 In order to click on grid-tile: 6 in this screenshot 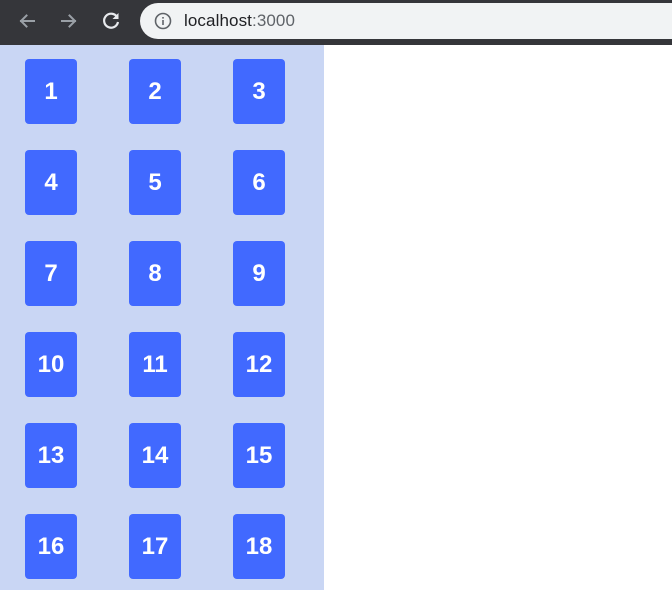, I will do `click(259, 182)`.